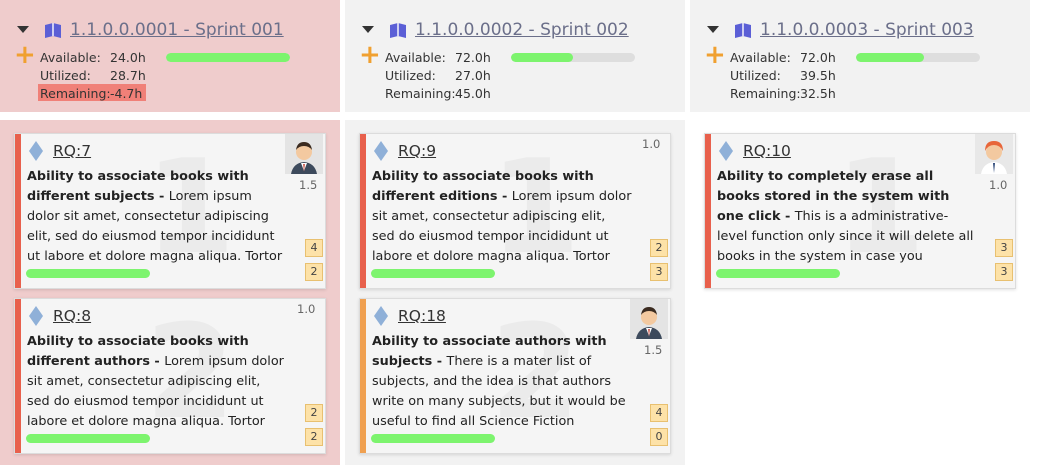 This screenshot has width=1038, height=465. Describe the element at coordinates (818, 75) in the screenshot. I see `utilized-value: 39.5h` at that location.